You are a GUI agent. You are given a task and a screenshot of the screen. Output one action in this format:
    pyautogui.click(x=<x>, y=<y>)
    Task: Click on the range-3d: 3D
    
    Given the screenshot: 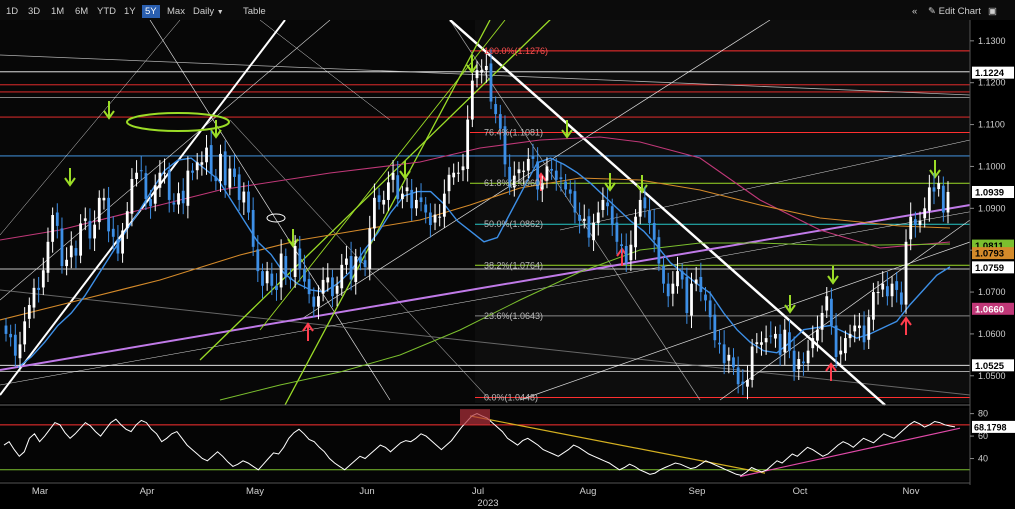 What is the action you would take?
    pyautogui.click(x=34, y=11)
    